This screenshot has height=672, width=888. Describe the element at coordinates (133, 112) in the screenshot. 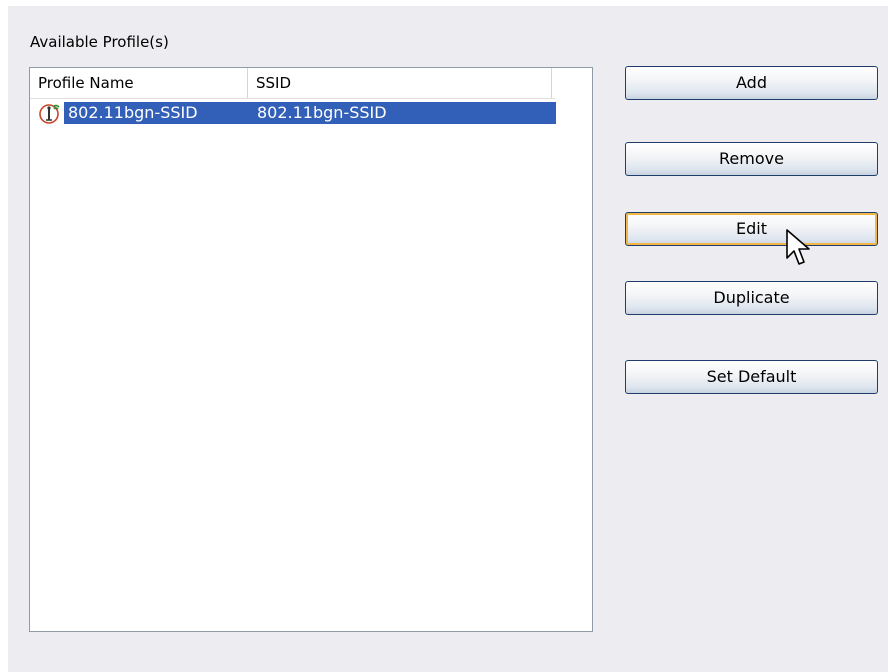

I see `cell-profile-name: 802.11bgn-SSID` at that location.